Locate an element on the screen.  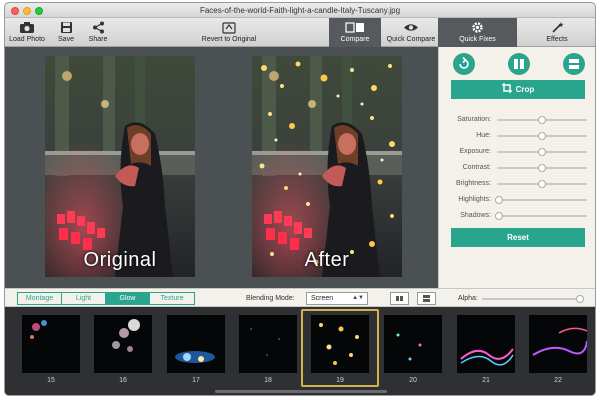
category-tab-texture: Texture is located at coordinates (172, 298).